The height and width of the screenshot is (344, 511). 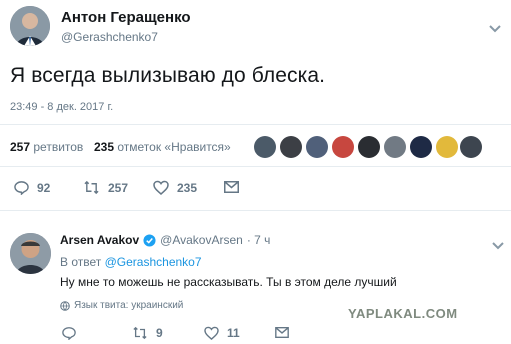 What do you see at coordinates (32, 187) in the screenshot?
I see `reply-button: 92` at bounding box center [32, 187].